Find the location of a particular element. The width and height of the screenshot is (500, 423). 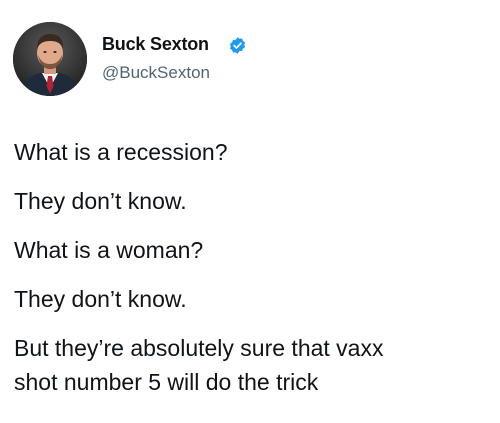

verified-badge-icon is located at coordinates (237, 45).